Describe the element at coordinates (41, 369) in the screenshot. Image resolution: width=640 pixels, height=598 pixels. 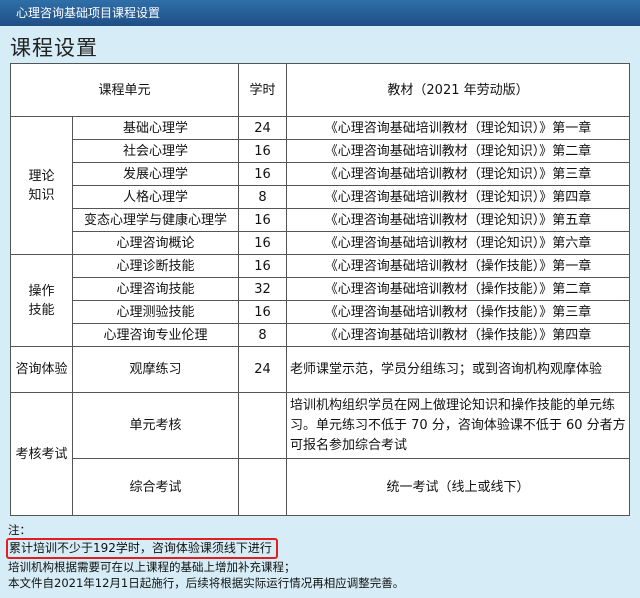
I see `category-experience: 咨询体验` at that location.